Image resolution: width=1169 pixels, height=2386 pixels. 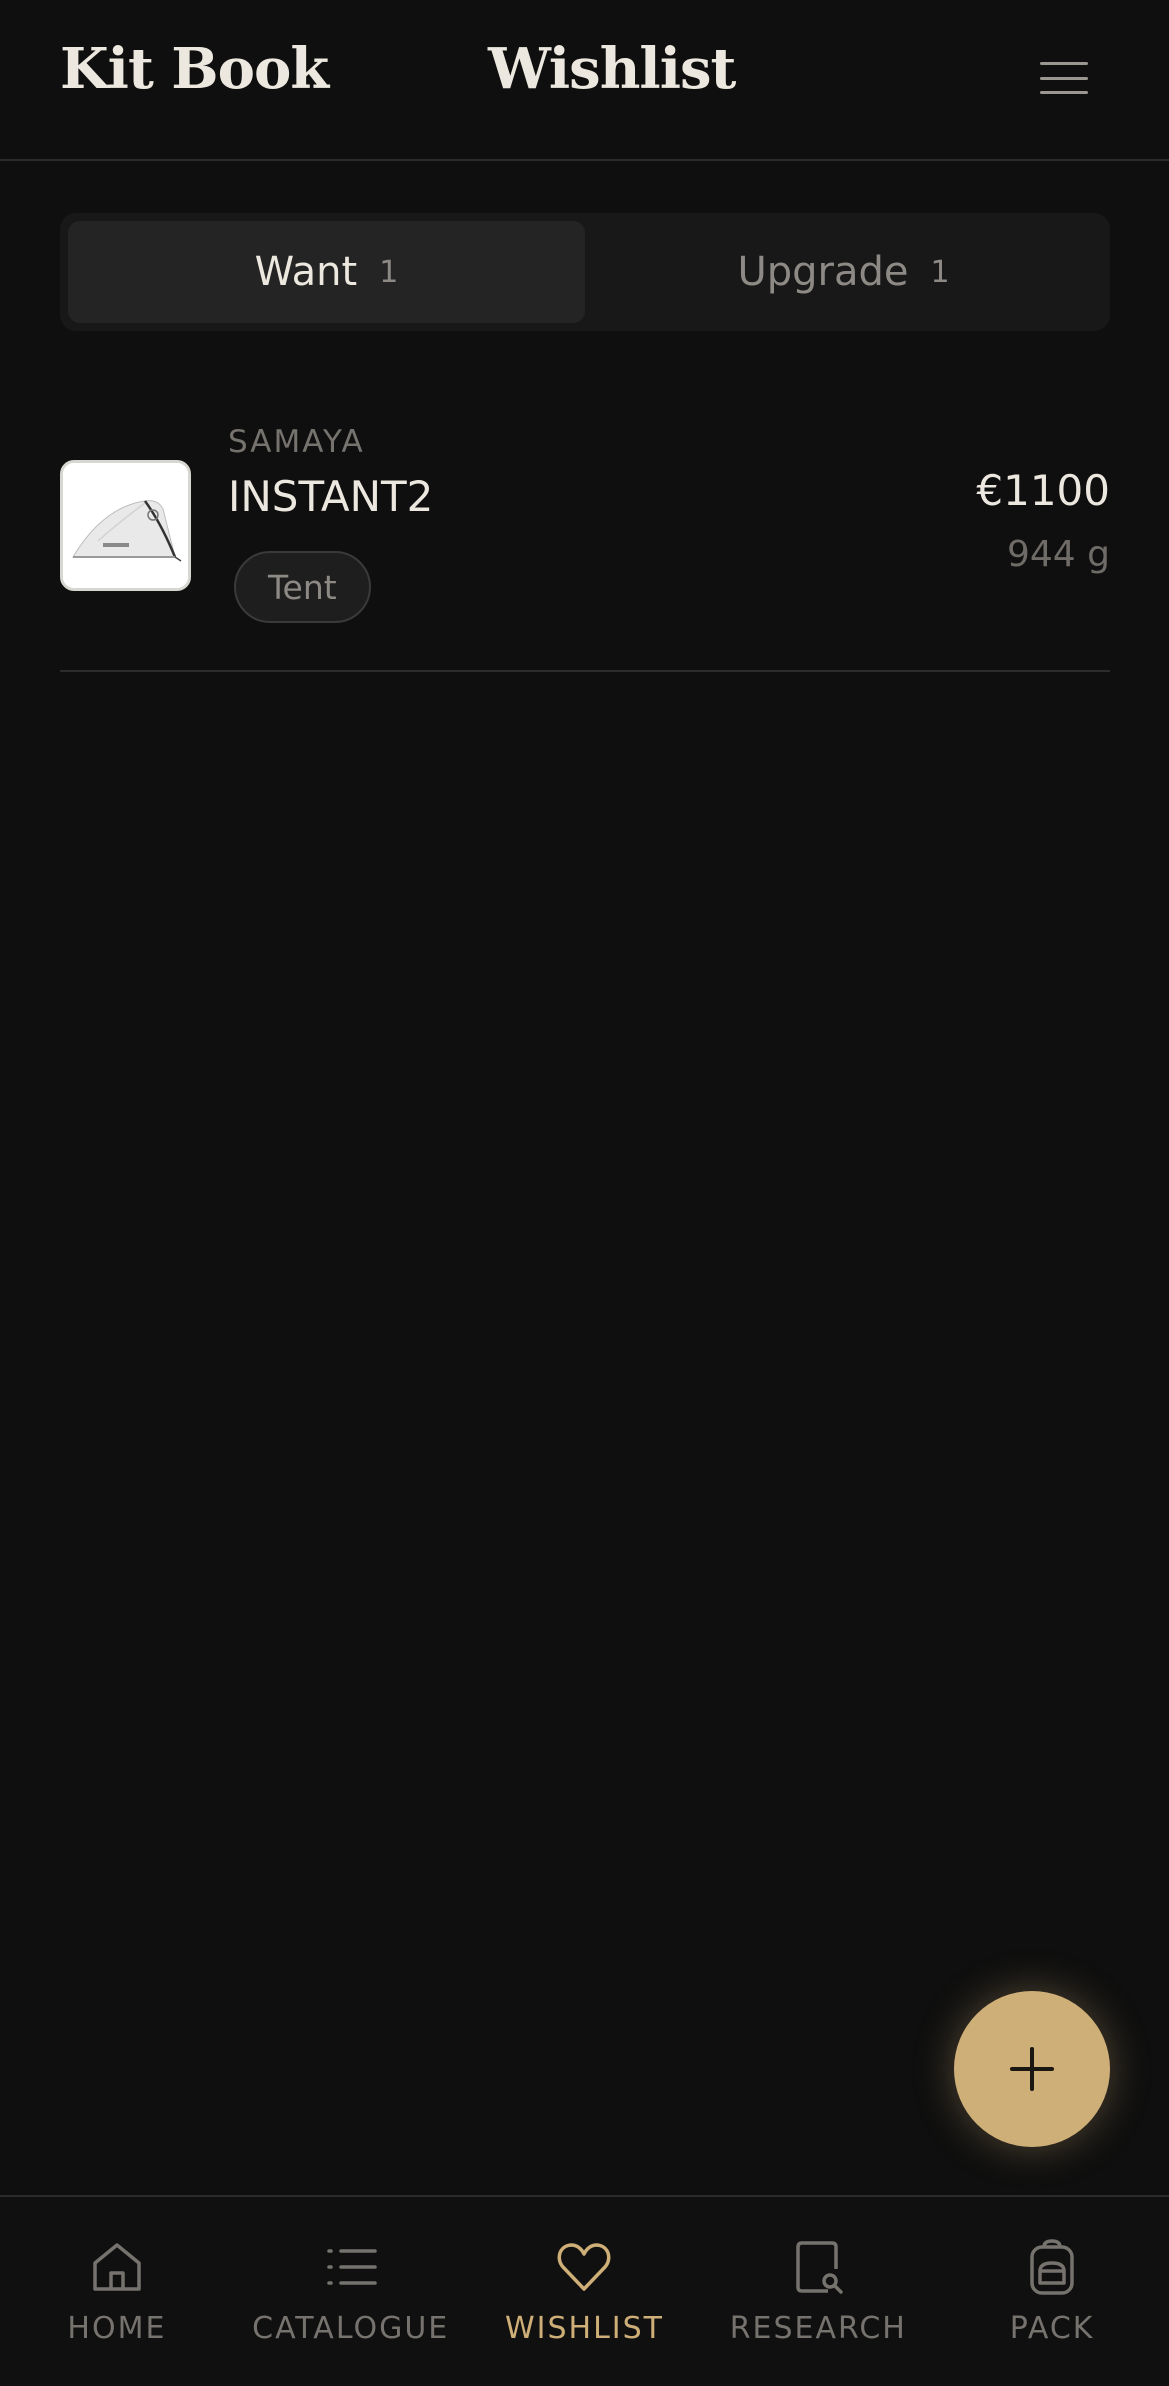 I want to click on nav-pack-label: PACK, so click(x=1052, y=2328).